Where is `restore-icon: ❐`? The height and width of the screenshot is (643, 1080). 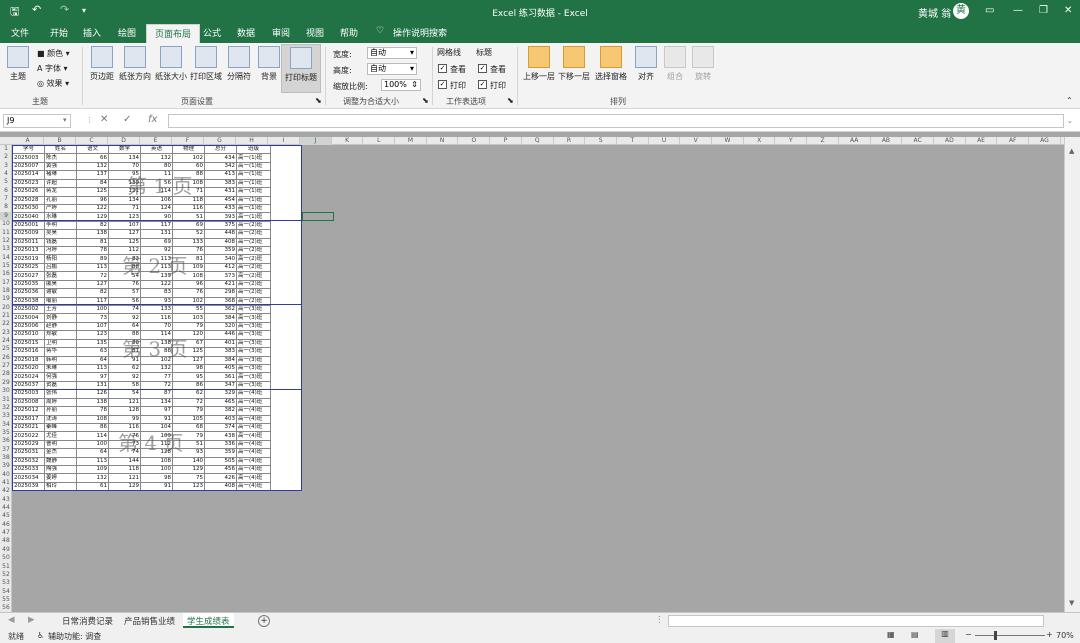 restore-icon: ❐ is located at coordinates (1043, 10).